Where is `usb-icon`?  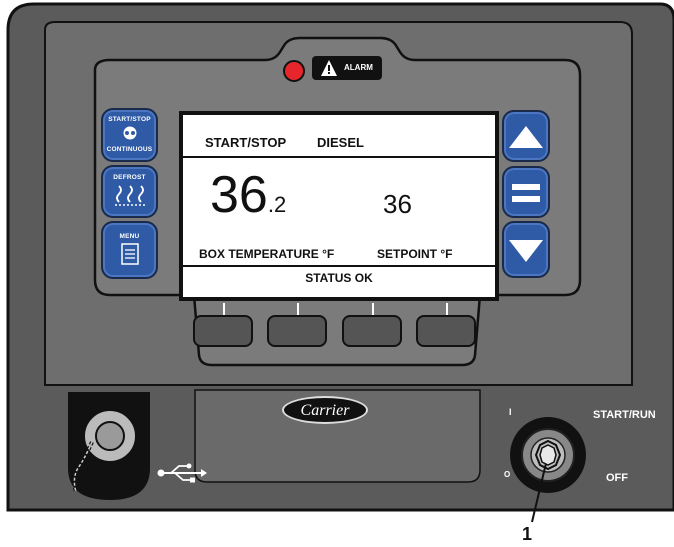 usb-icon is located at coordinates (182, 473).